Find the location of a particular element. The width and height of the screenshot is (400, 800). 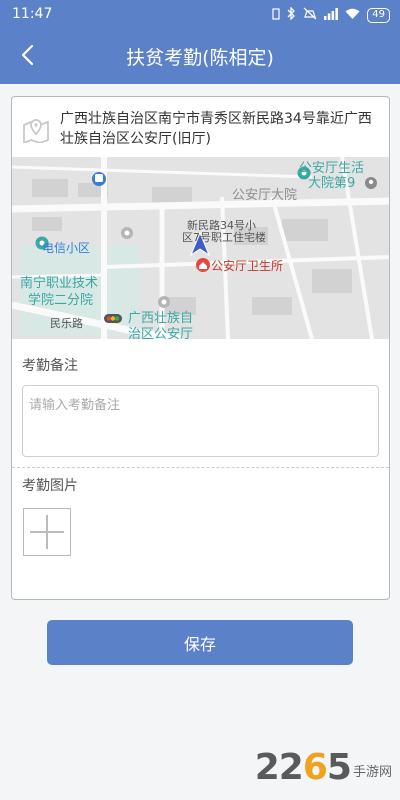

watermark-logo: 2265 手游网 is located at coordinates (323, 767).